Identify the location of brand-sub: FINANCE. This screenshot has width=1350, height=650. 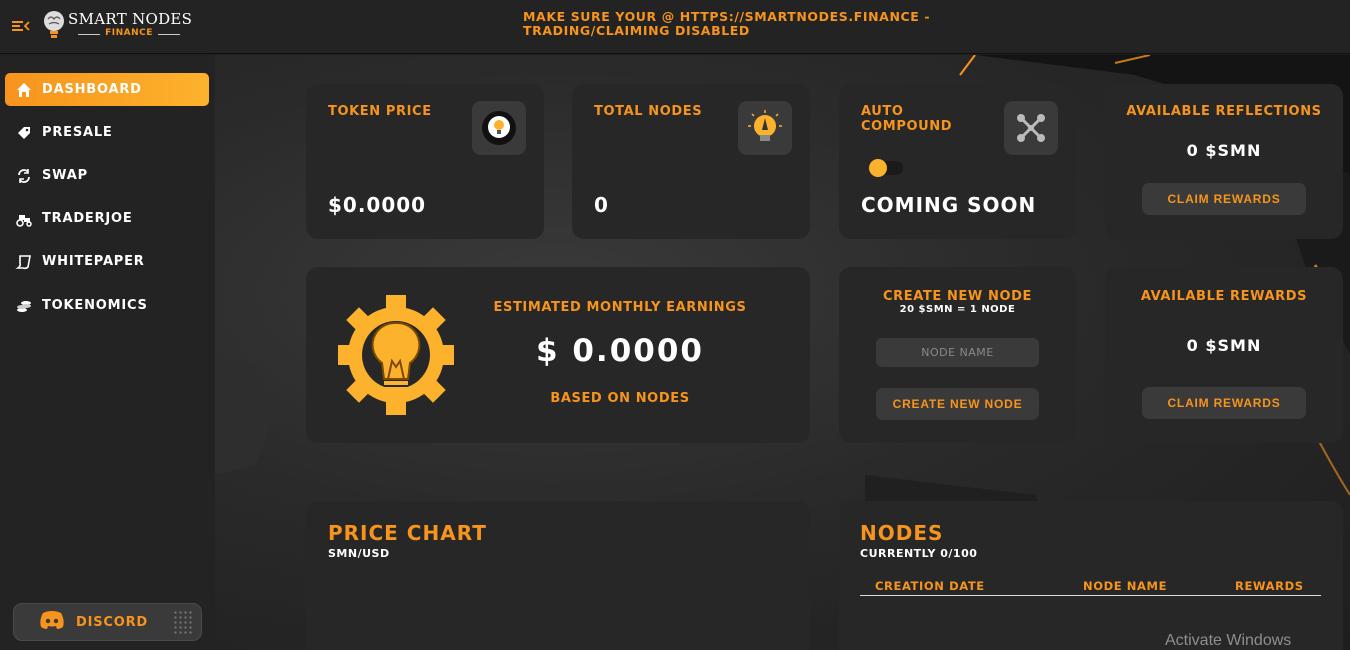
(129, 33).